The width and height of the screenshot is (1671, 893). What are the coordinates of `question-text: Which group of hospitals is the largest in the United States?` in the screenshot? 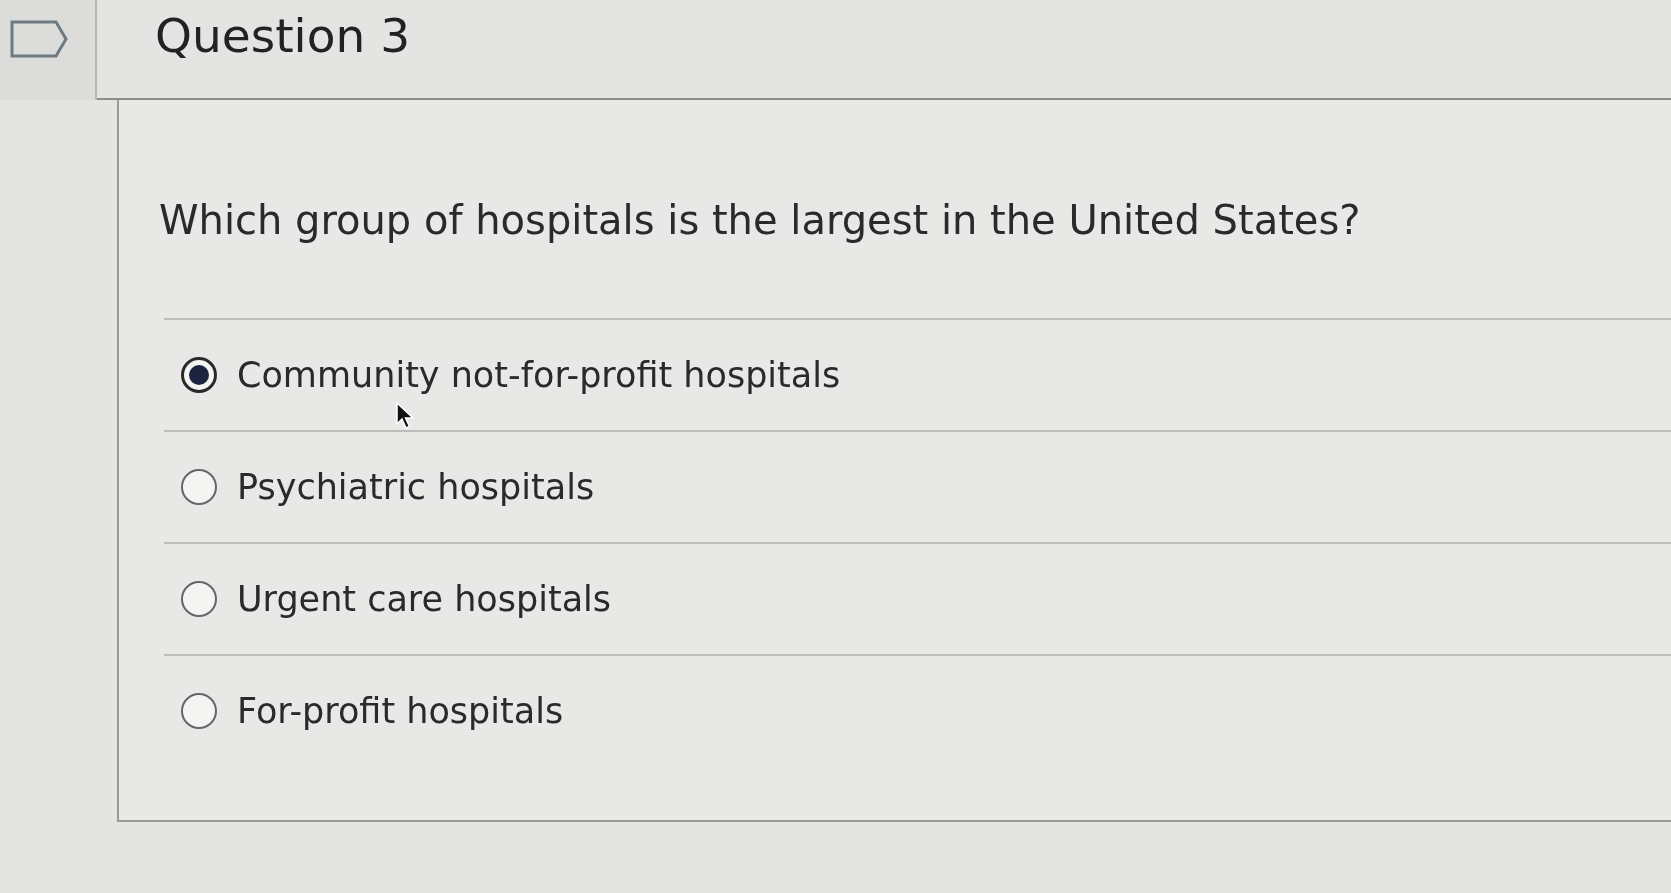 It's located at (760, 220).